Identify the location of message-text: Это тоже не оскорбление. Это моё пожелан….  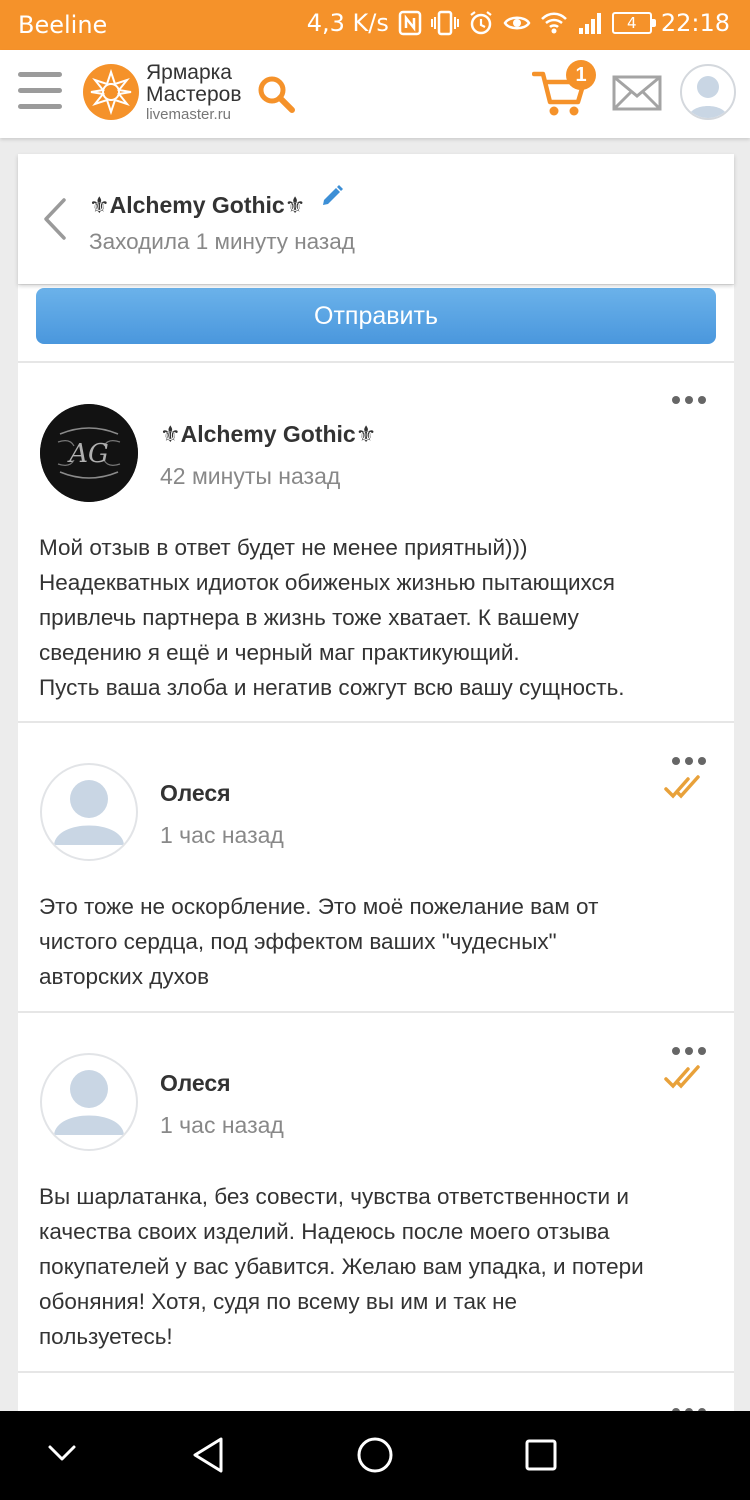
(379, 941).